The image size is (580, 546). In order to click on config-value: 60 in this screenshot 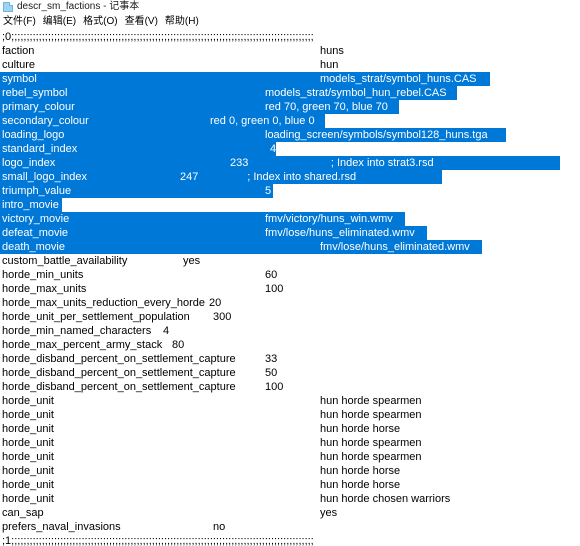, I will do `click(271, 275)`.